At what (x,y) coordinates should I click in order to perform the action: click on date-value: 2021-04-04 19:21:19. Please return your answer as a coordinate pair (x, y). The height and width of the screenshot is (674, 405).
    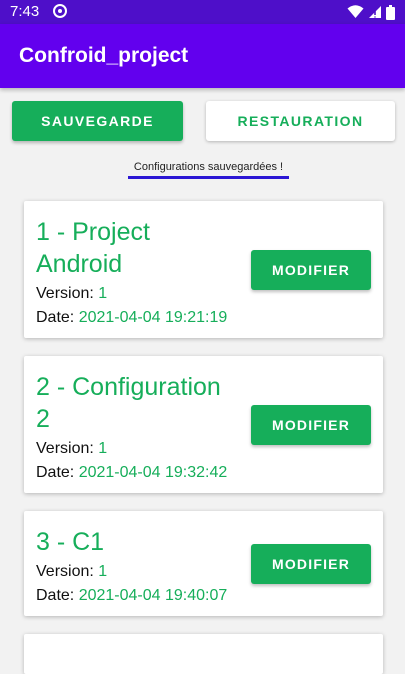
    Looking at the image, I should click on (153, 317).